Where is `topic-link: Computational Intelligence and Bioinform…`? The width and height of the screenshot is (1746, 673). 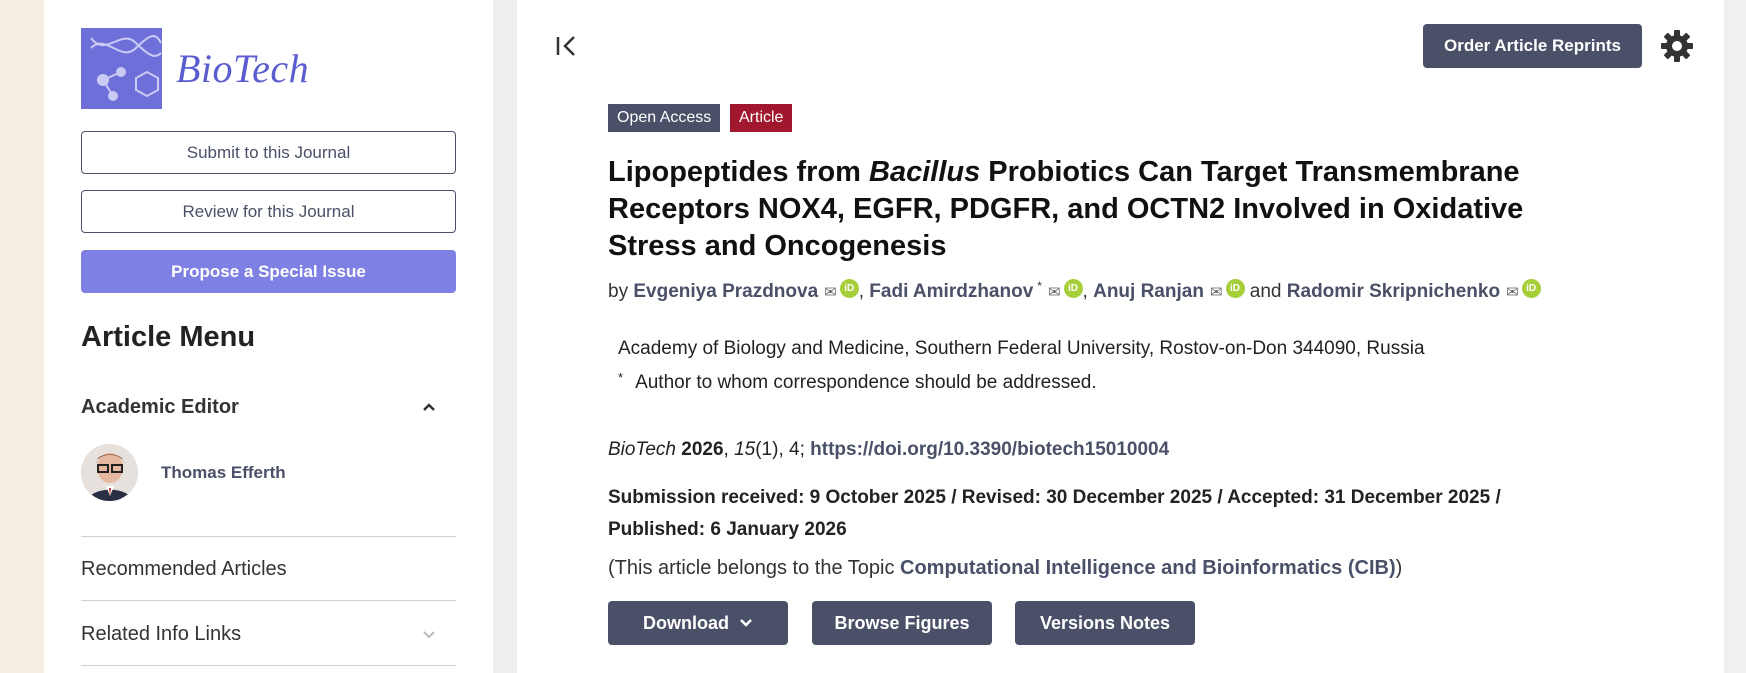
topic-link: Computational Intelligence and Bioinform… is located at coordinates (1148, 568).